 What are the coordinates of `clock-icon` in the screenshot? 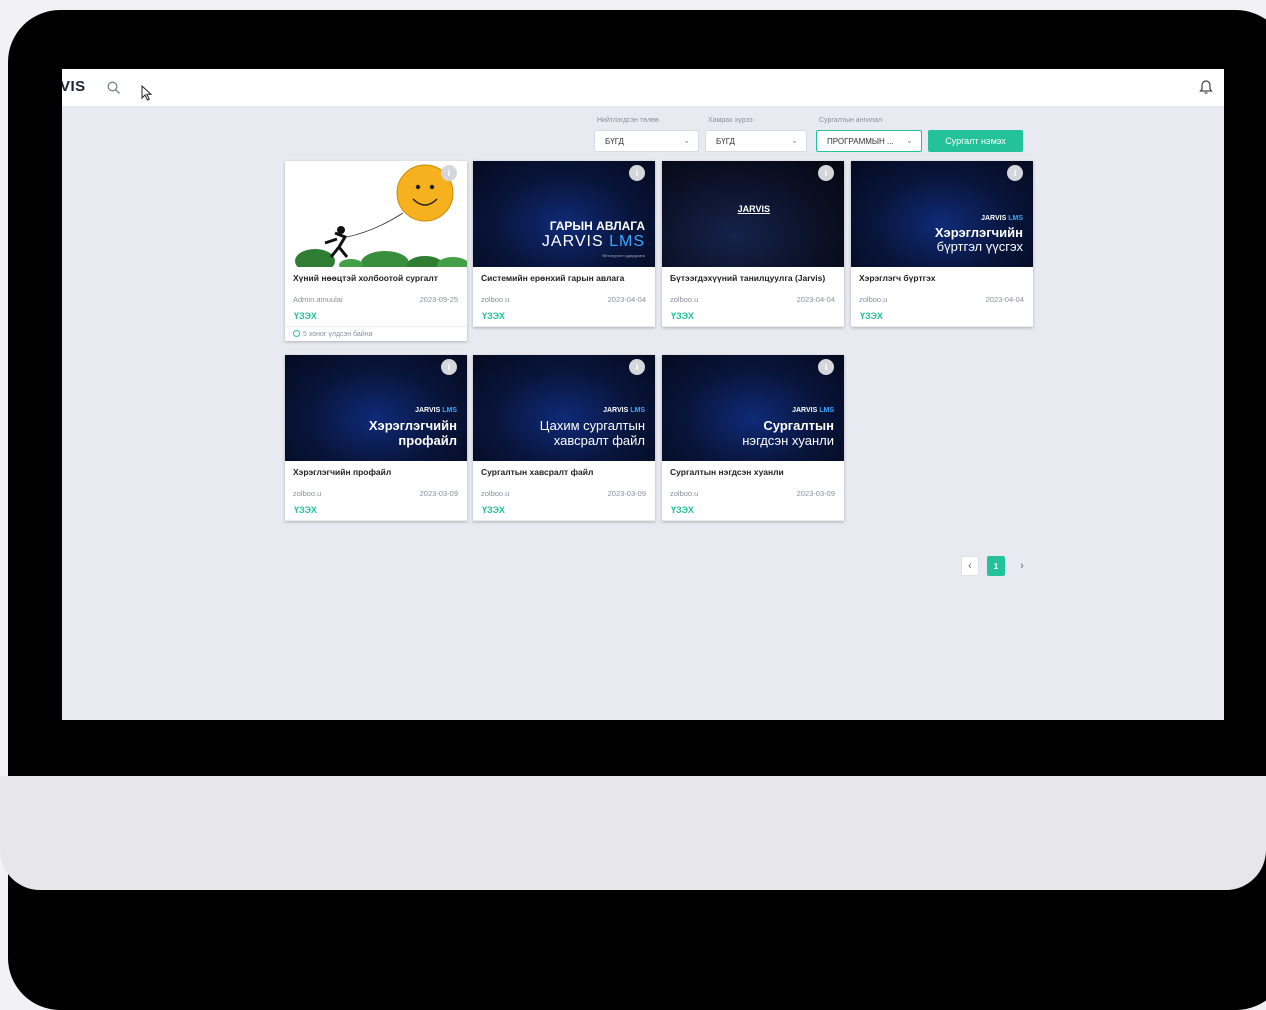 It's located at (296, 333).